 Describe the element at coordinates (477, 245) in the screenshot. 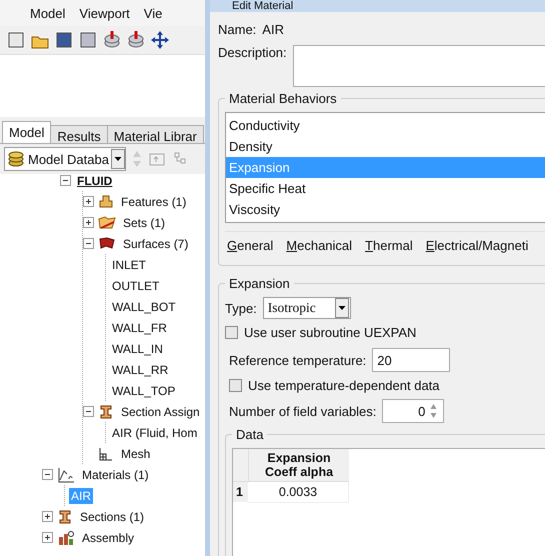

I see `menu-item: Electrical/Magneti` at that location.